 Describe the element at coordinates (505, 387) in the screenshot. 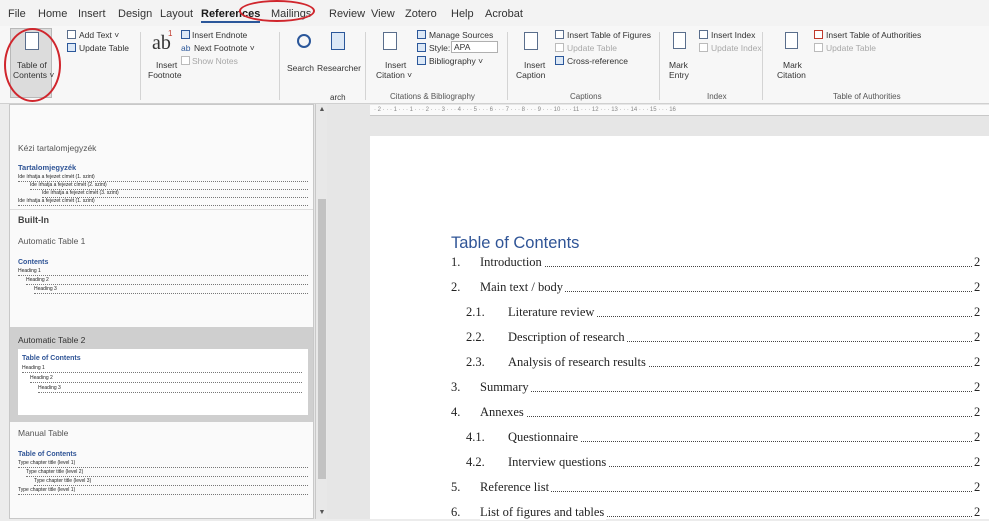

I see `toc-entry-text: Summary` at that location.